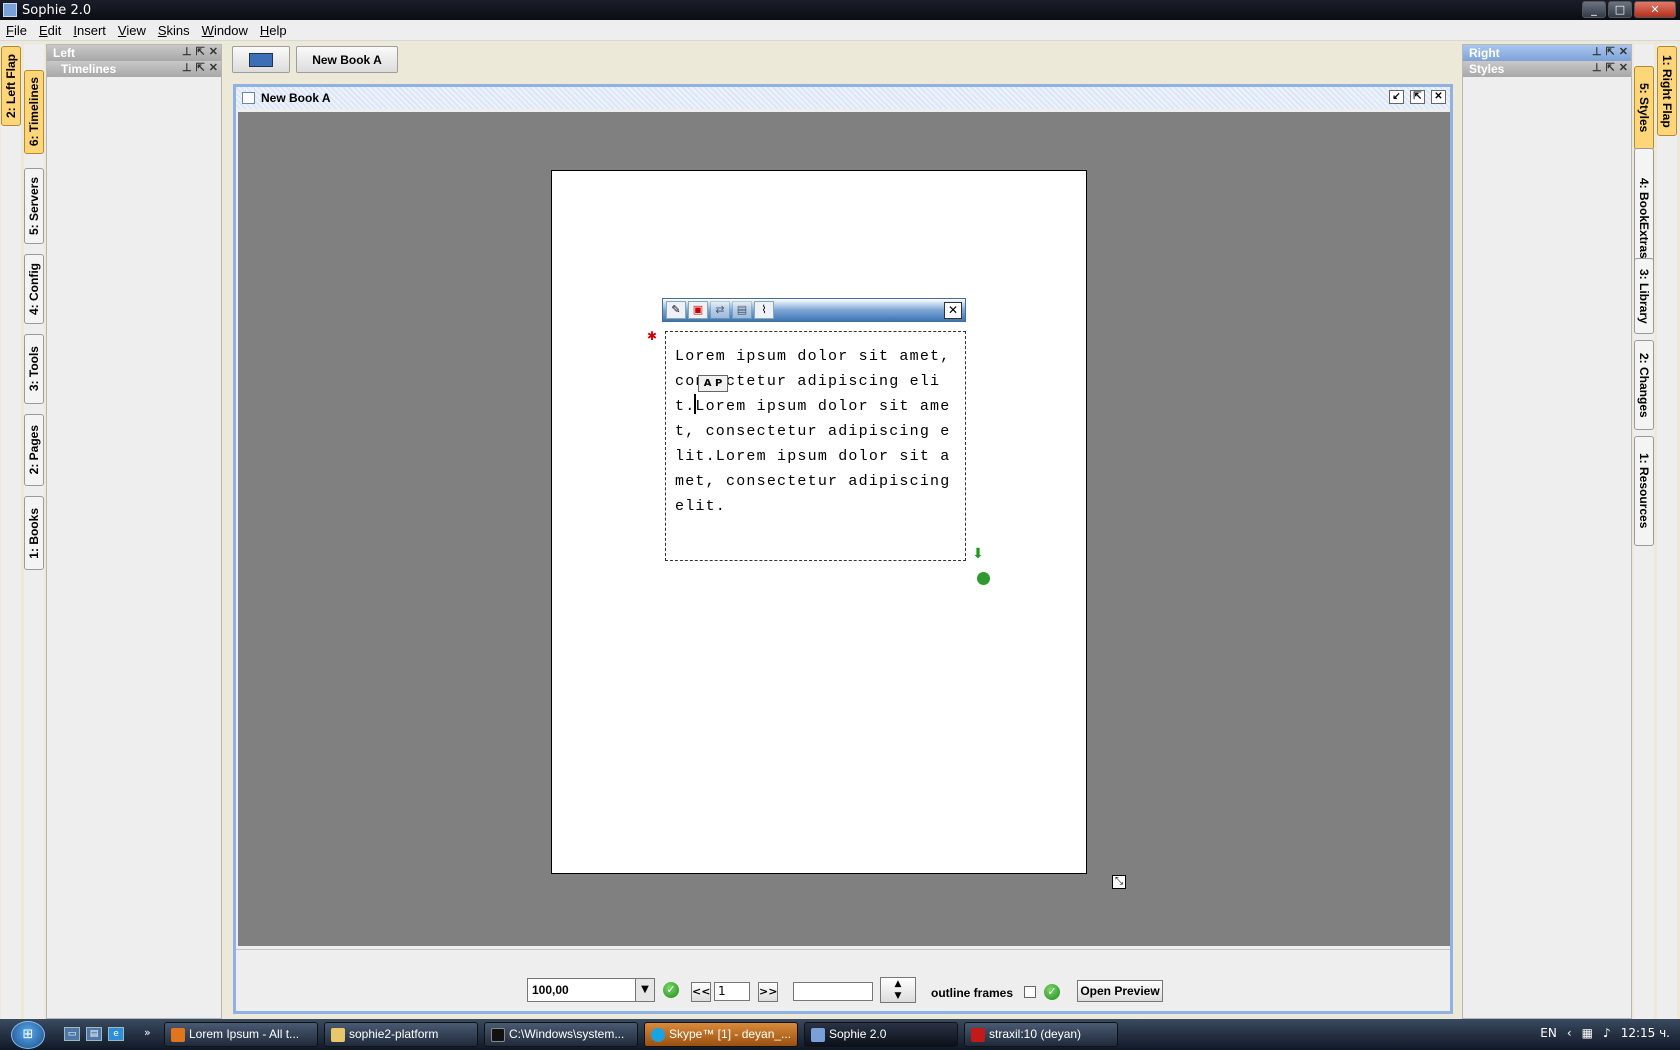 Image resolution: width=1680 pixels, height=1050 pixels. What do you see at coordinates (658, 1035) in the screenshot?
I see `skype-icon` at bounding box center [658, 1035].